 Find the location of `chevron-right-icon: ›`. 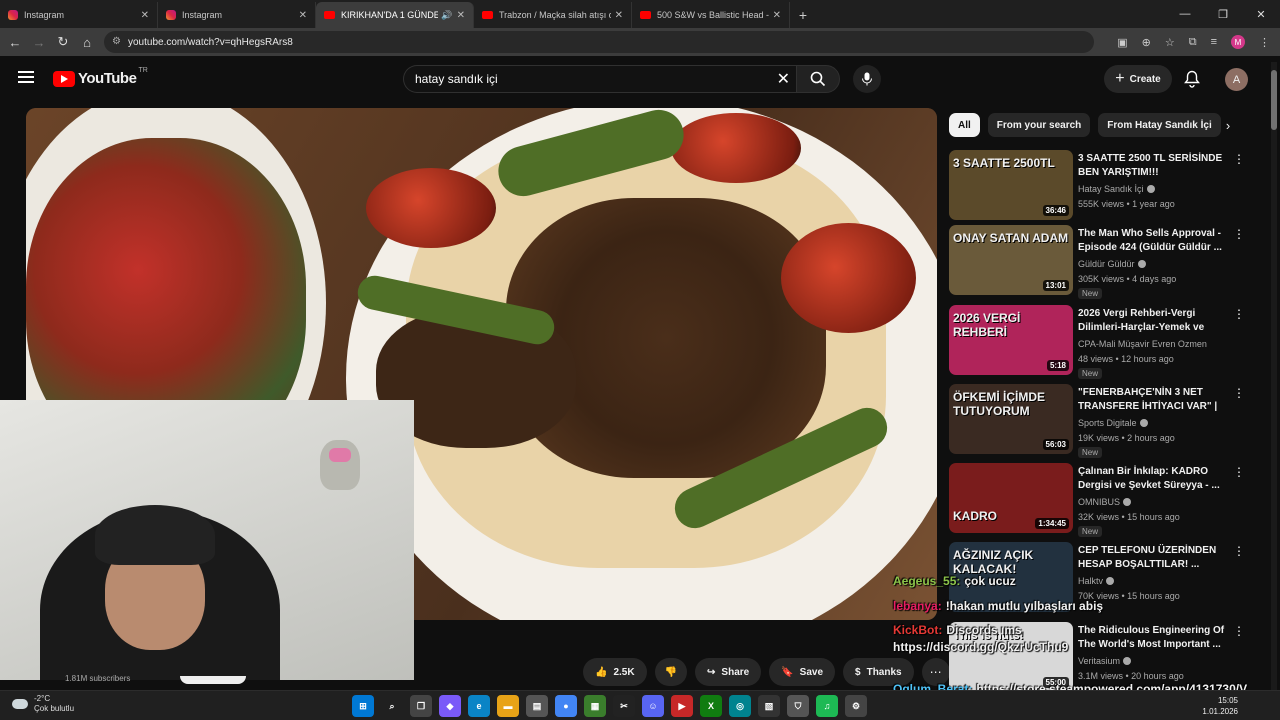

chevron-right-icon: › is located at coordinates (1228, 125).